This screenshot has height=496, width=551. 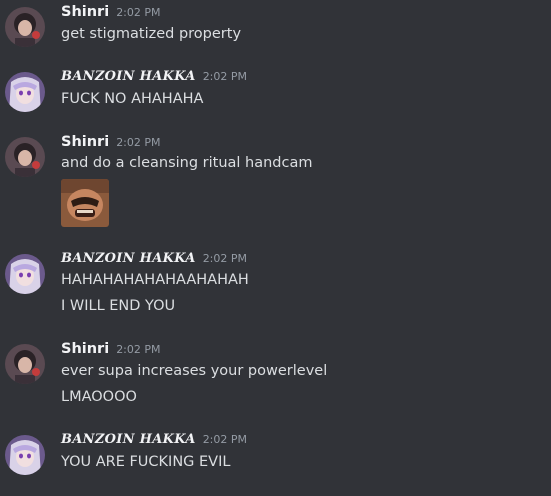 What do you see at coordinates (85, 203) in the screenshot?
I see `image-attachment` at bounding box center [85, 203].